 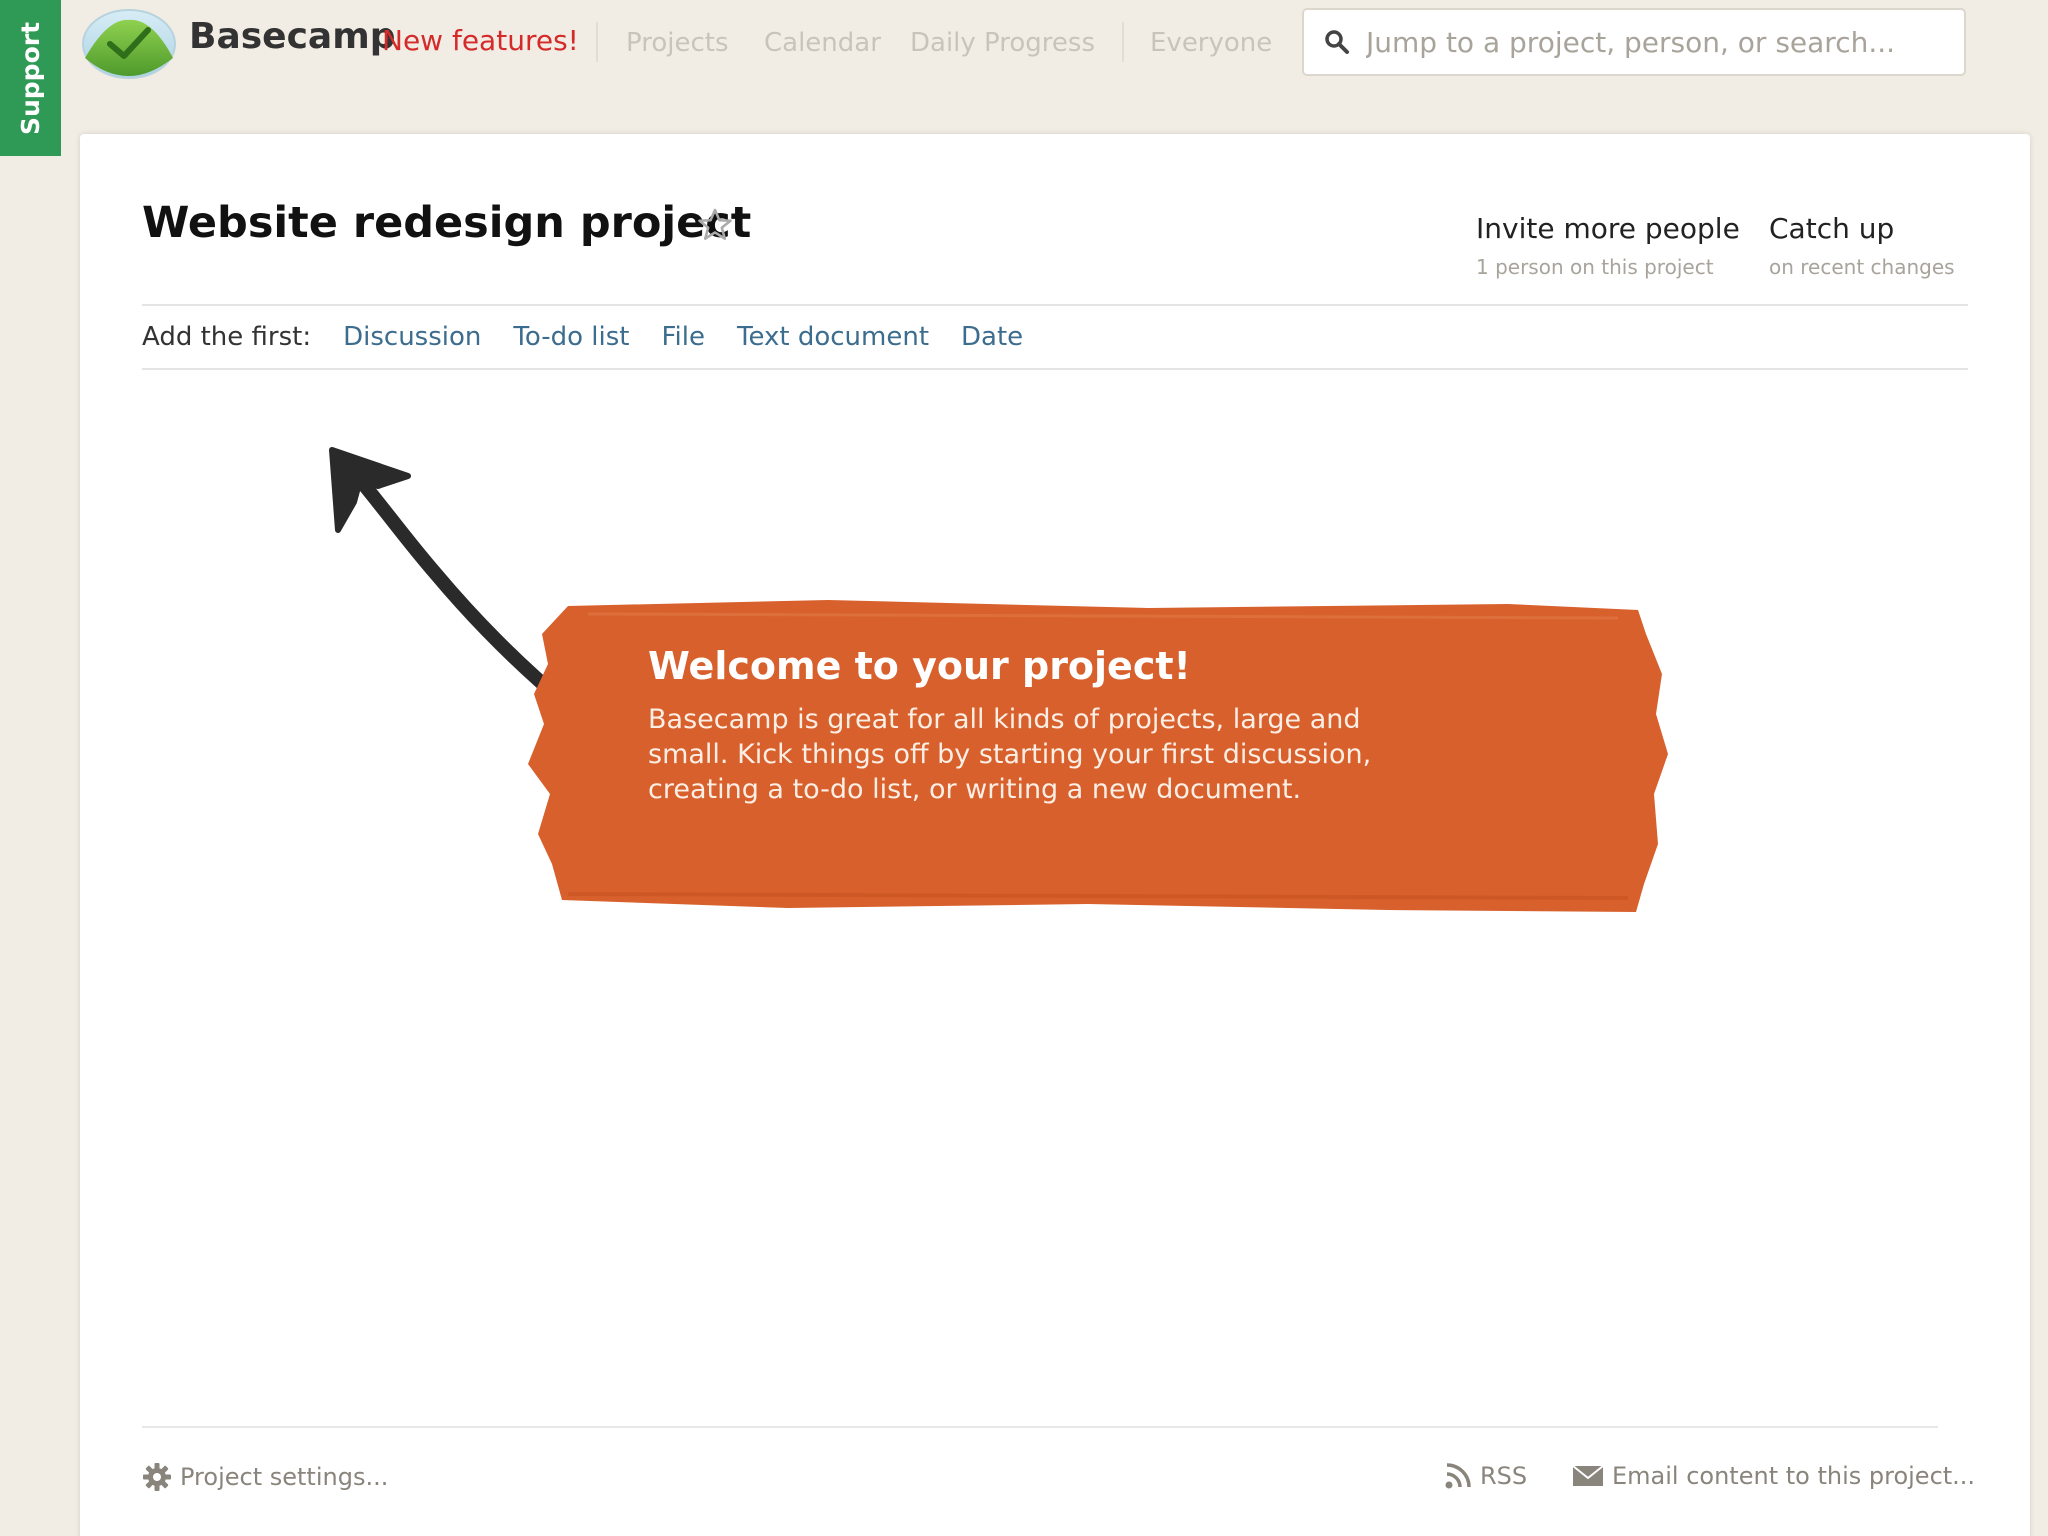 What do you see at coordinates (1608, 228) in the screenshot?
I see `invite-title: Invite more people` at bounding box center [1608, 228].